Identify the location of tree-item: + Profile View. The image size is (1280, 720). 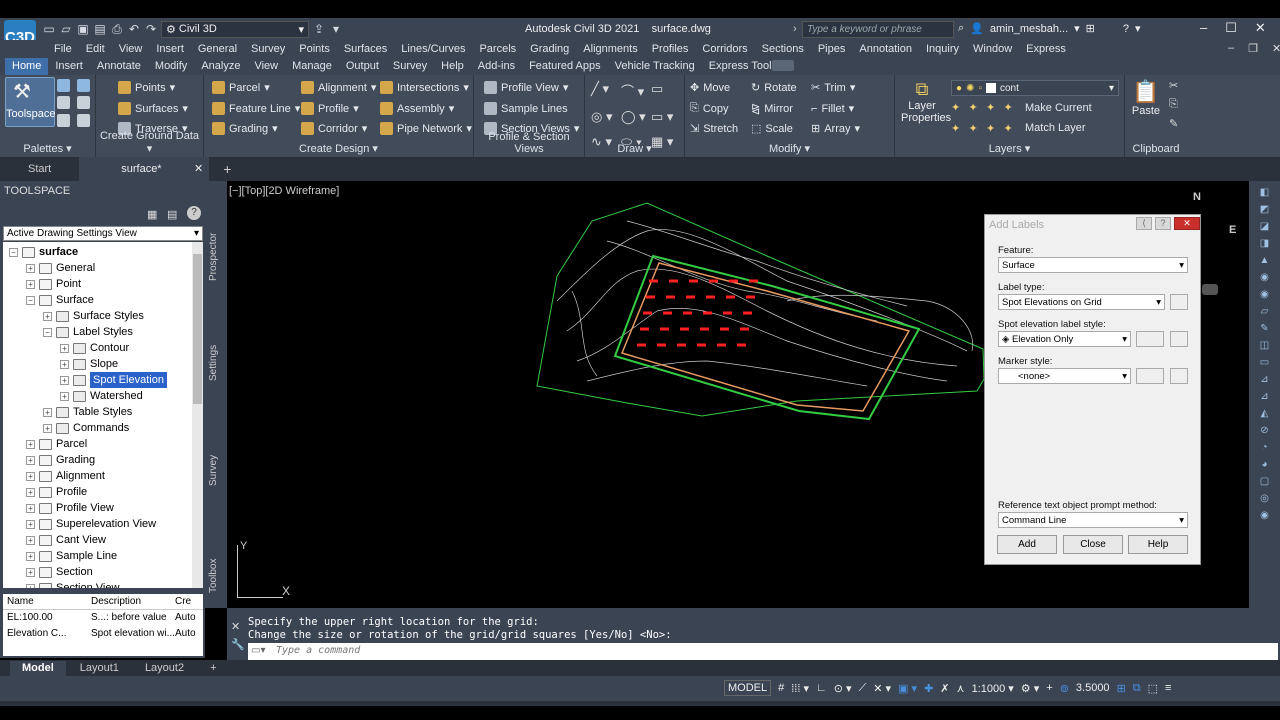
(70, 508).